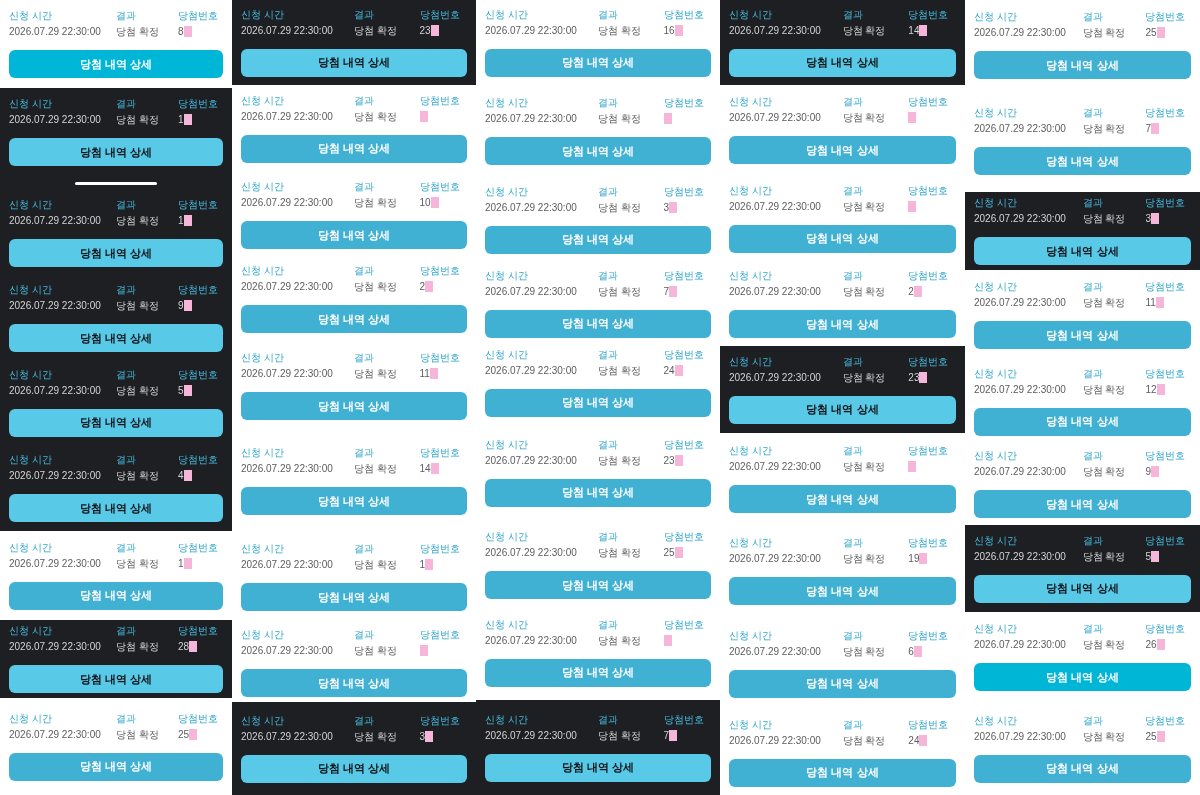 The image size is (1200, 795). Describe the element at coordinates (181, 390) in the screenshot. I see `number-value: 5` at that location.